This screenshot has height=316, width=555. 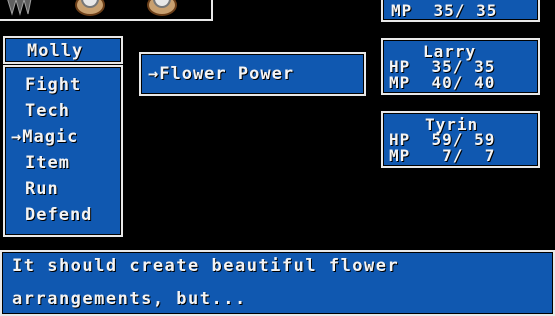 I want to click on party-member-1-mp: MP 35∕ 35, so click(x=444, y=10).